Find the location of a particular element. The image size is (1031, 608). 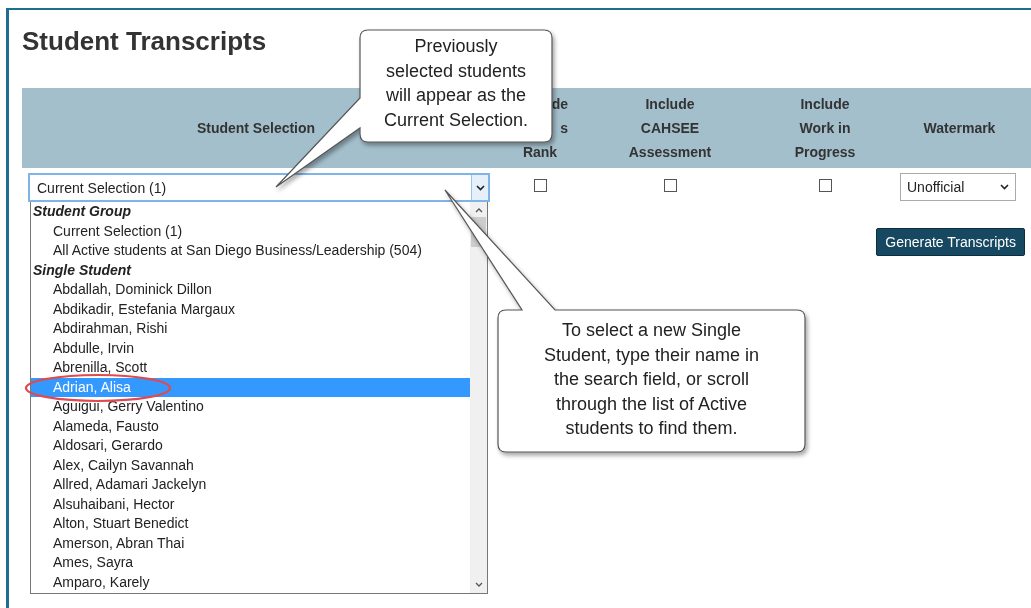

list-option: Alex, Cailyn Savannah is located at coordinates (250, 465).